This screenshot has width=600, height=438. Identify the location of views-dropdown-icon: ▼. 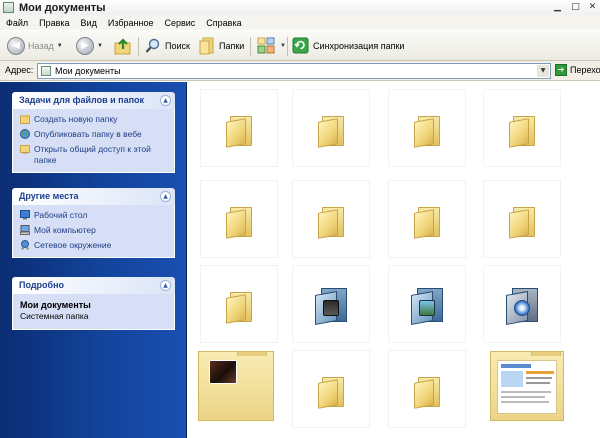
(283, 46).